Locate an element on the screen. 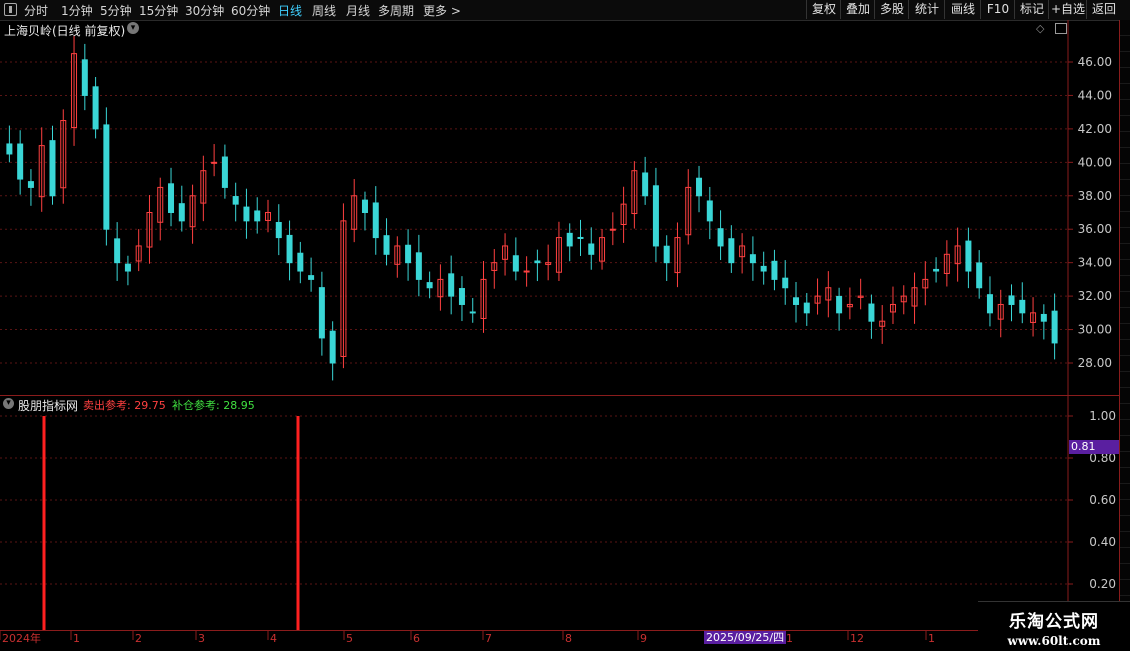 This screenshot has height=651, width=1130. x-tick-label: 4 is located at coordinates (273, 638).